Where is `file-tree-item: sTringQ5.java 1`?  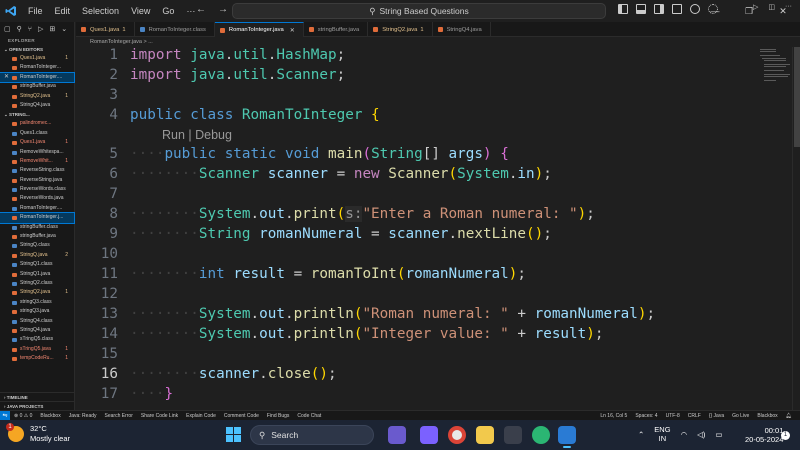
file-tree-item: sTringQ5.java 1 is located at coordinates (37, 349).